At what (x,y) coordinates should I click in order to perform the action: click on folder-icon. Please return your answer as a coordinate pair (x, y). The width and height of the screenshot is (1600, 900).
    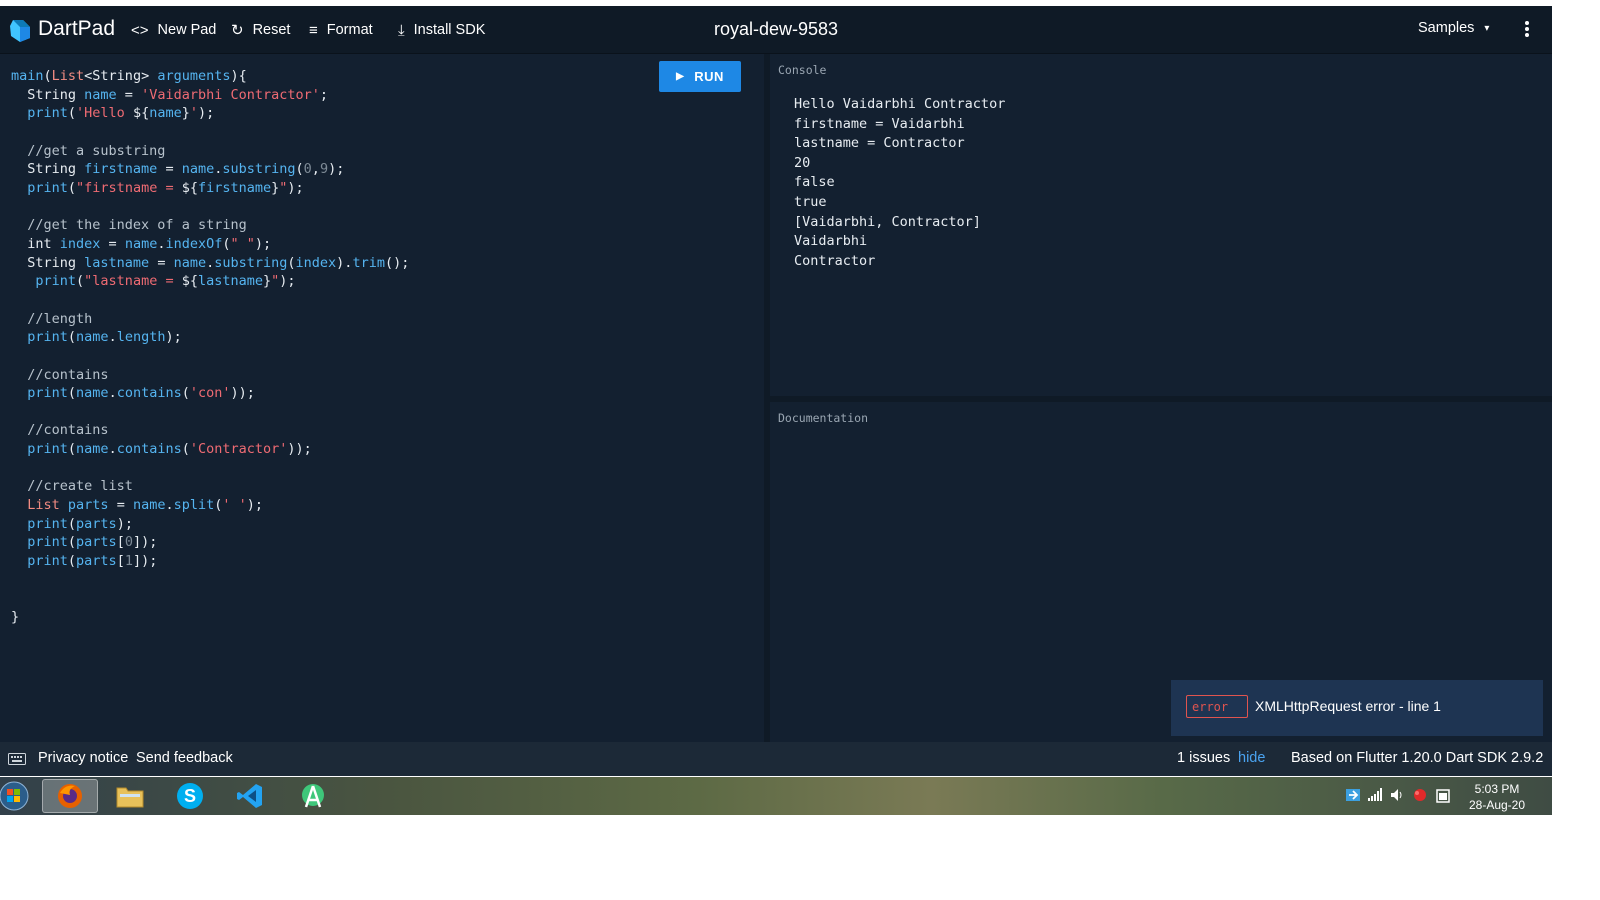
    Looking at the image, I should click on (130, 797).